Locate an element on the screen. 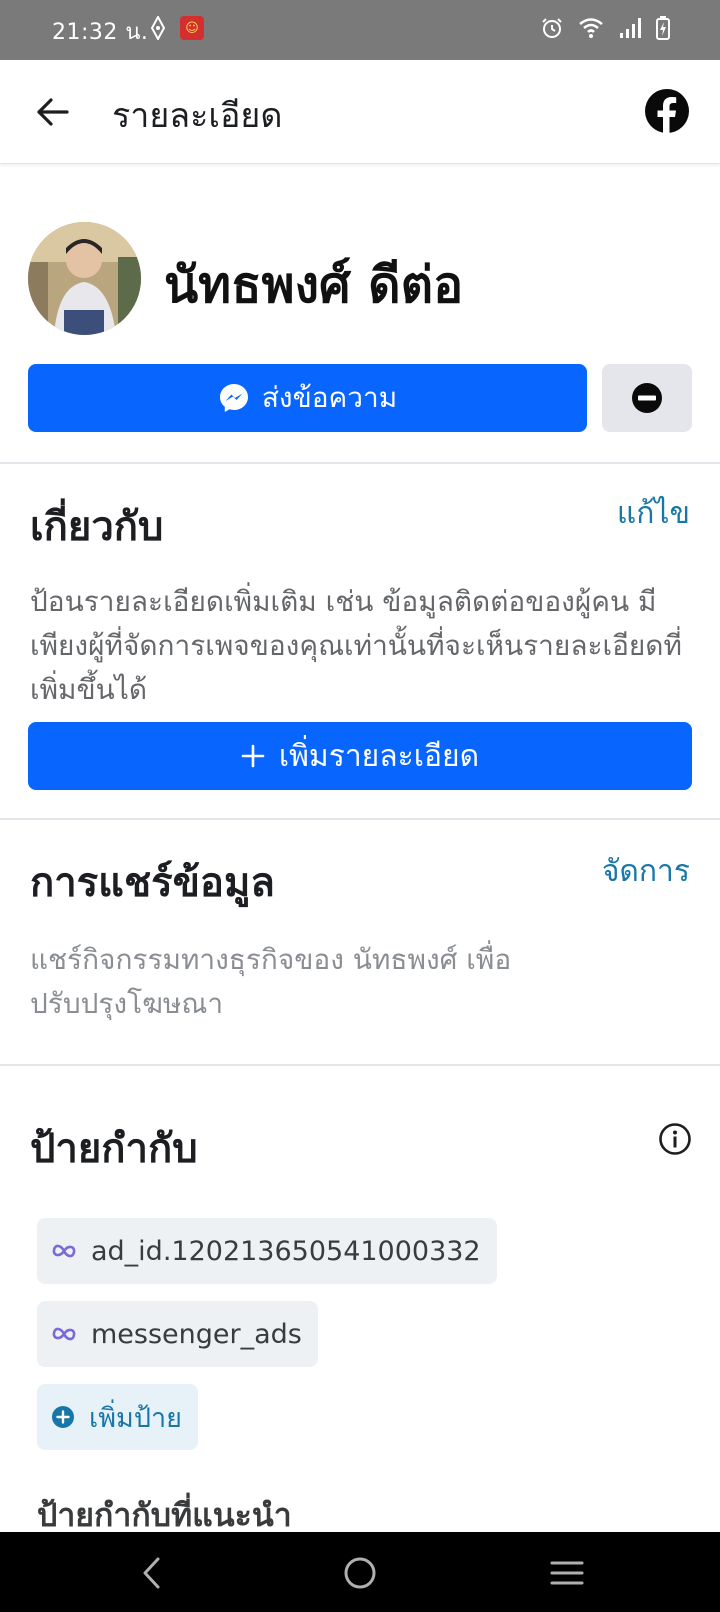 This screenshot has width=720, height=1612. send-message-label: ส่งข้อความ is located at coordinates (329, 397).